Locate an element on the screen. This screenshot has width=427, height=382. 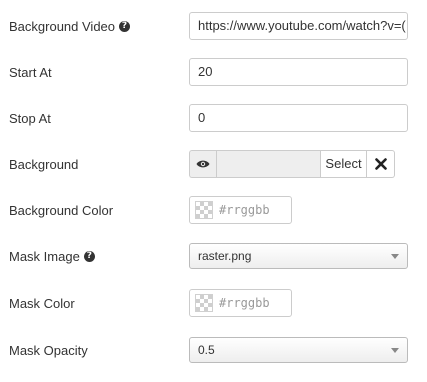
background-video-label-text: Background Video is located at coordinates (62, 26).